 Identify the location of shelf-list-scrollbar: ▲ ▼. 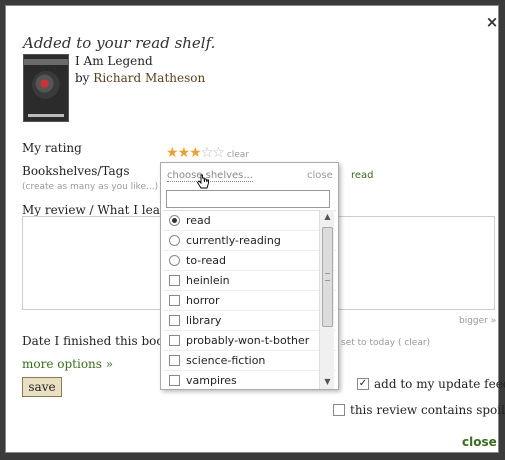
(326, 299).